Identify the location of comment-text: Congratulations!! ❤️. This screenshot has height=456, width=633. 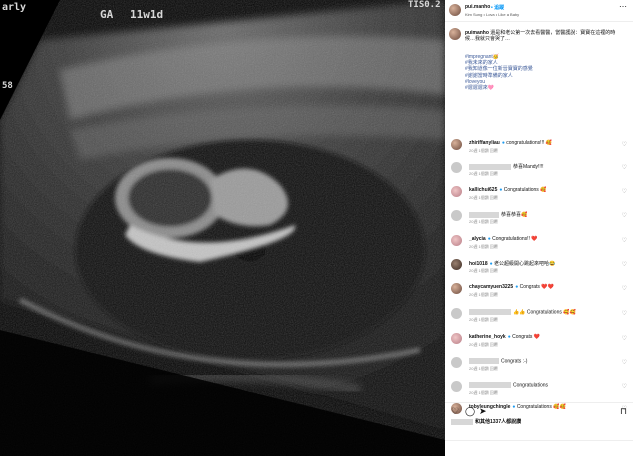
(515, 239).